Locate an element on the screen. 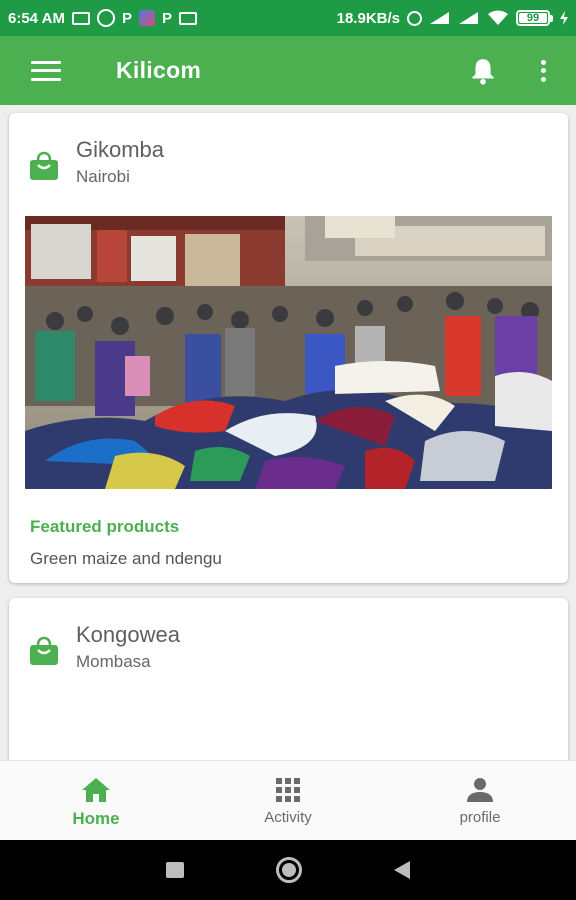  nav-activity: Activity is located at coordinates (288, 800).